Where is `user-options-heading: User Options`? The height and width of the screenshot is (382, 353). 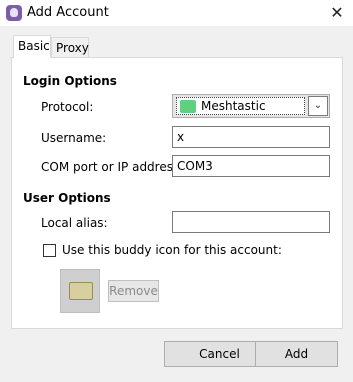
user-options-heading: User Options is located at coordinates (67, 198).